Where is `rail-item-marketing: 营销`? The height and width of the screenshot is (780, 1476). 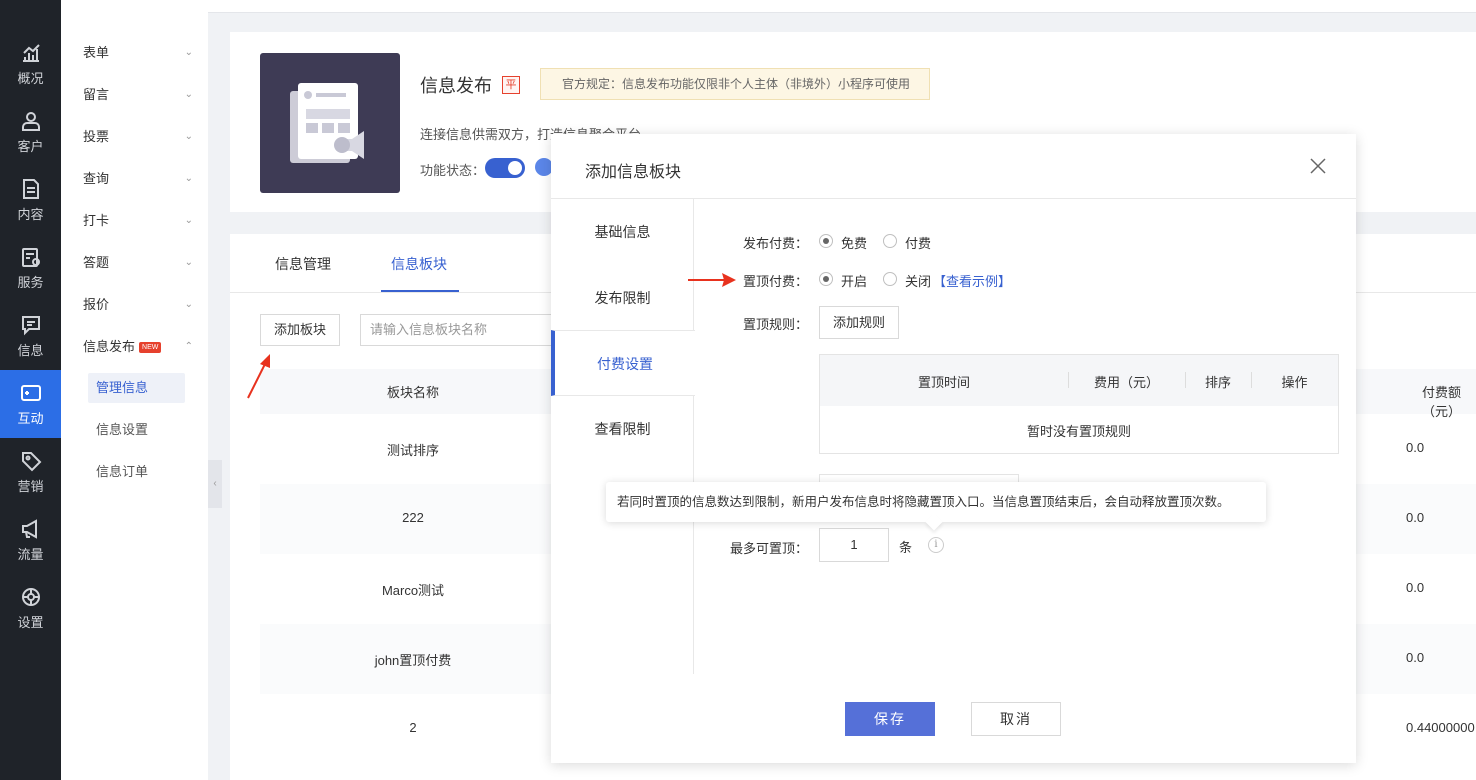 rail-item-marketing: 营销 is located at coordinates (30, 472).